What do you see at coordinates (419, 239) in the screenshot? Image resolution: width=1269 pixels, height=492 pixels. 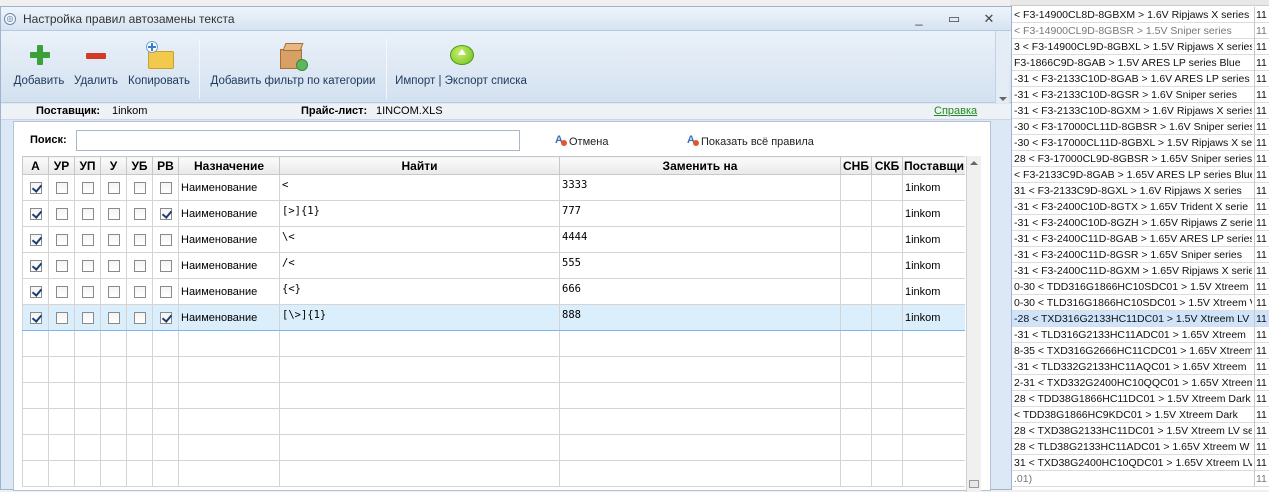 I see `find-cell: \<` at bounding box center [419, 239].